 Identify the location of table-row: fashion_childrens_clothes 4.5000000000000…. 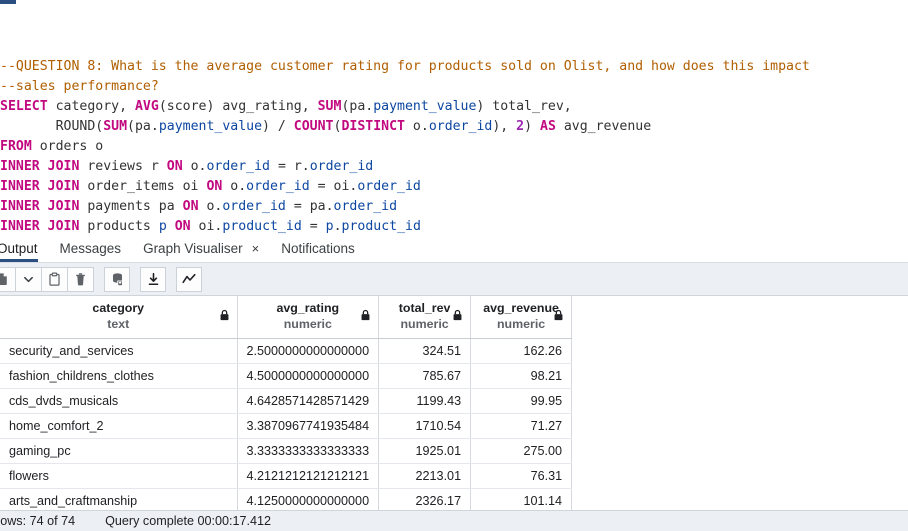
(286, 376).